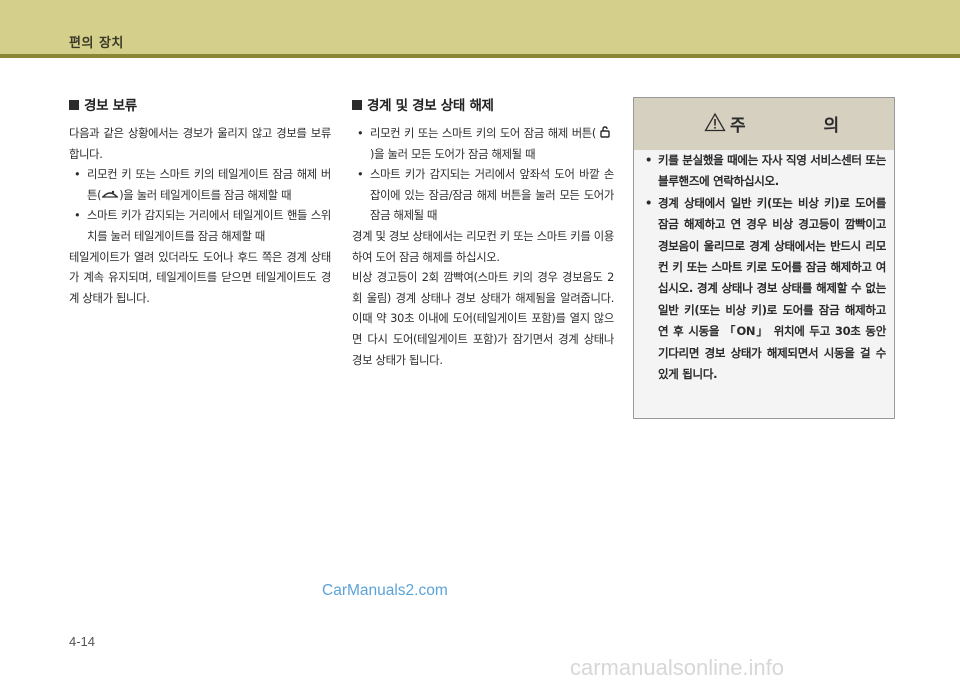 This screenshot has width=960, height=685. I want to click on footer-watermark: carmanualsonline.info, so click(677, 667).